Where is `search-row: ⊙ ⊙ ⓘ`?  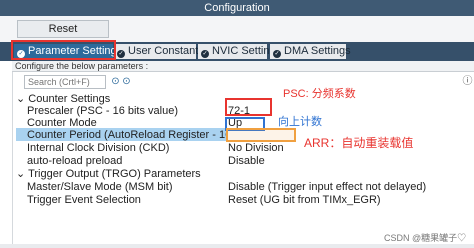 search-row: ⊙ ⊙ ⓘ is located at coordinates (243, 83).